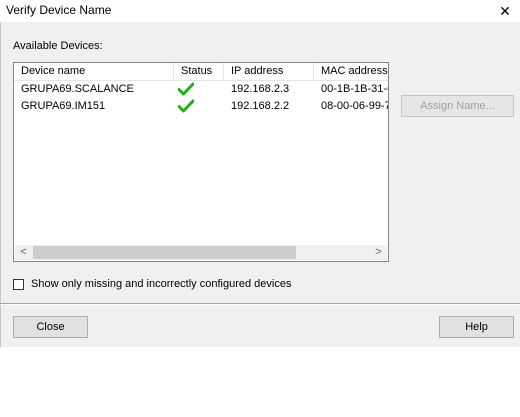 The width and height of the screenshot is (520, 417). What do you see at coordinates (18, 284) in the screenshot?
I see `filter-checkbox` at bounding box center [18, 284].